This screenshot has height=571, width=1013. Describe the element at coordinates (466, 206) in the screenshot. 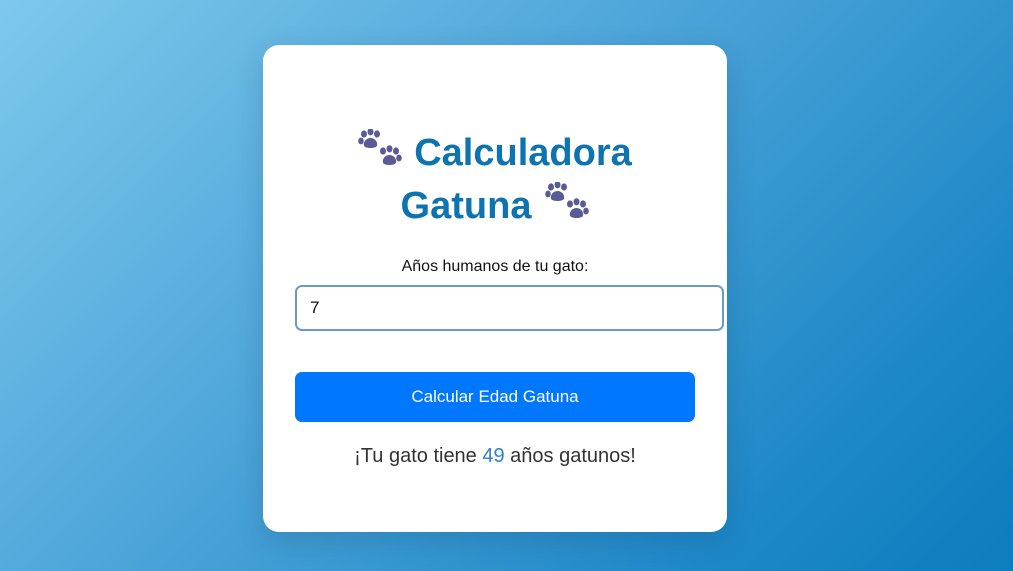

I see `title-text-line-2: Gatuna` at that location.